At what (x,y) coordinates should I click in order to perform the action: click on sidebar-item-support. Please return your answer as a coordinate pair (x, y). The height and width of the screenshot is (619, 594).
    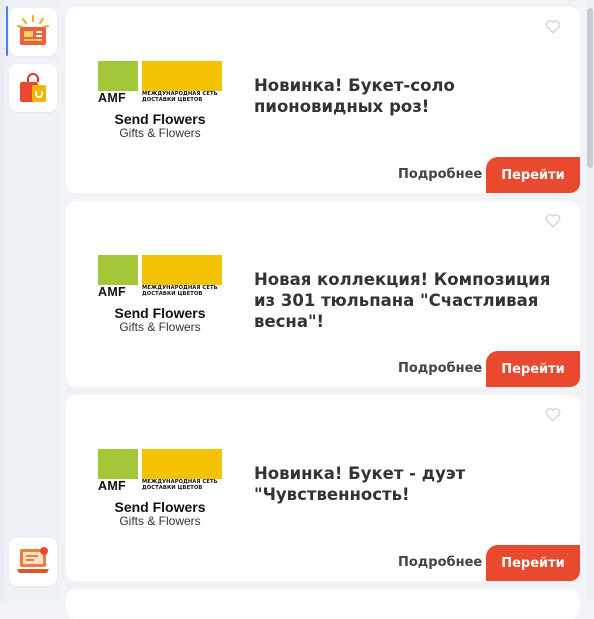
    Looking at the image, I should click on (33, 562).